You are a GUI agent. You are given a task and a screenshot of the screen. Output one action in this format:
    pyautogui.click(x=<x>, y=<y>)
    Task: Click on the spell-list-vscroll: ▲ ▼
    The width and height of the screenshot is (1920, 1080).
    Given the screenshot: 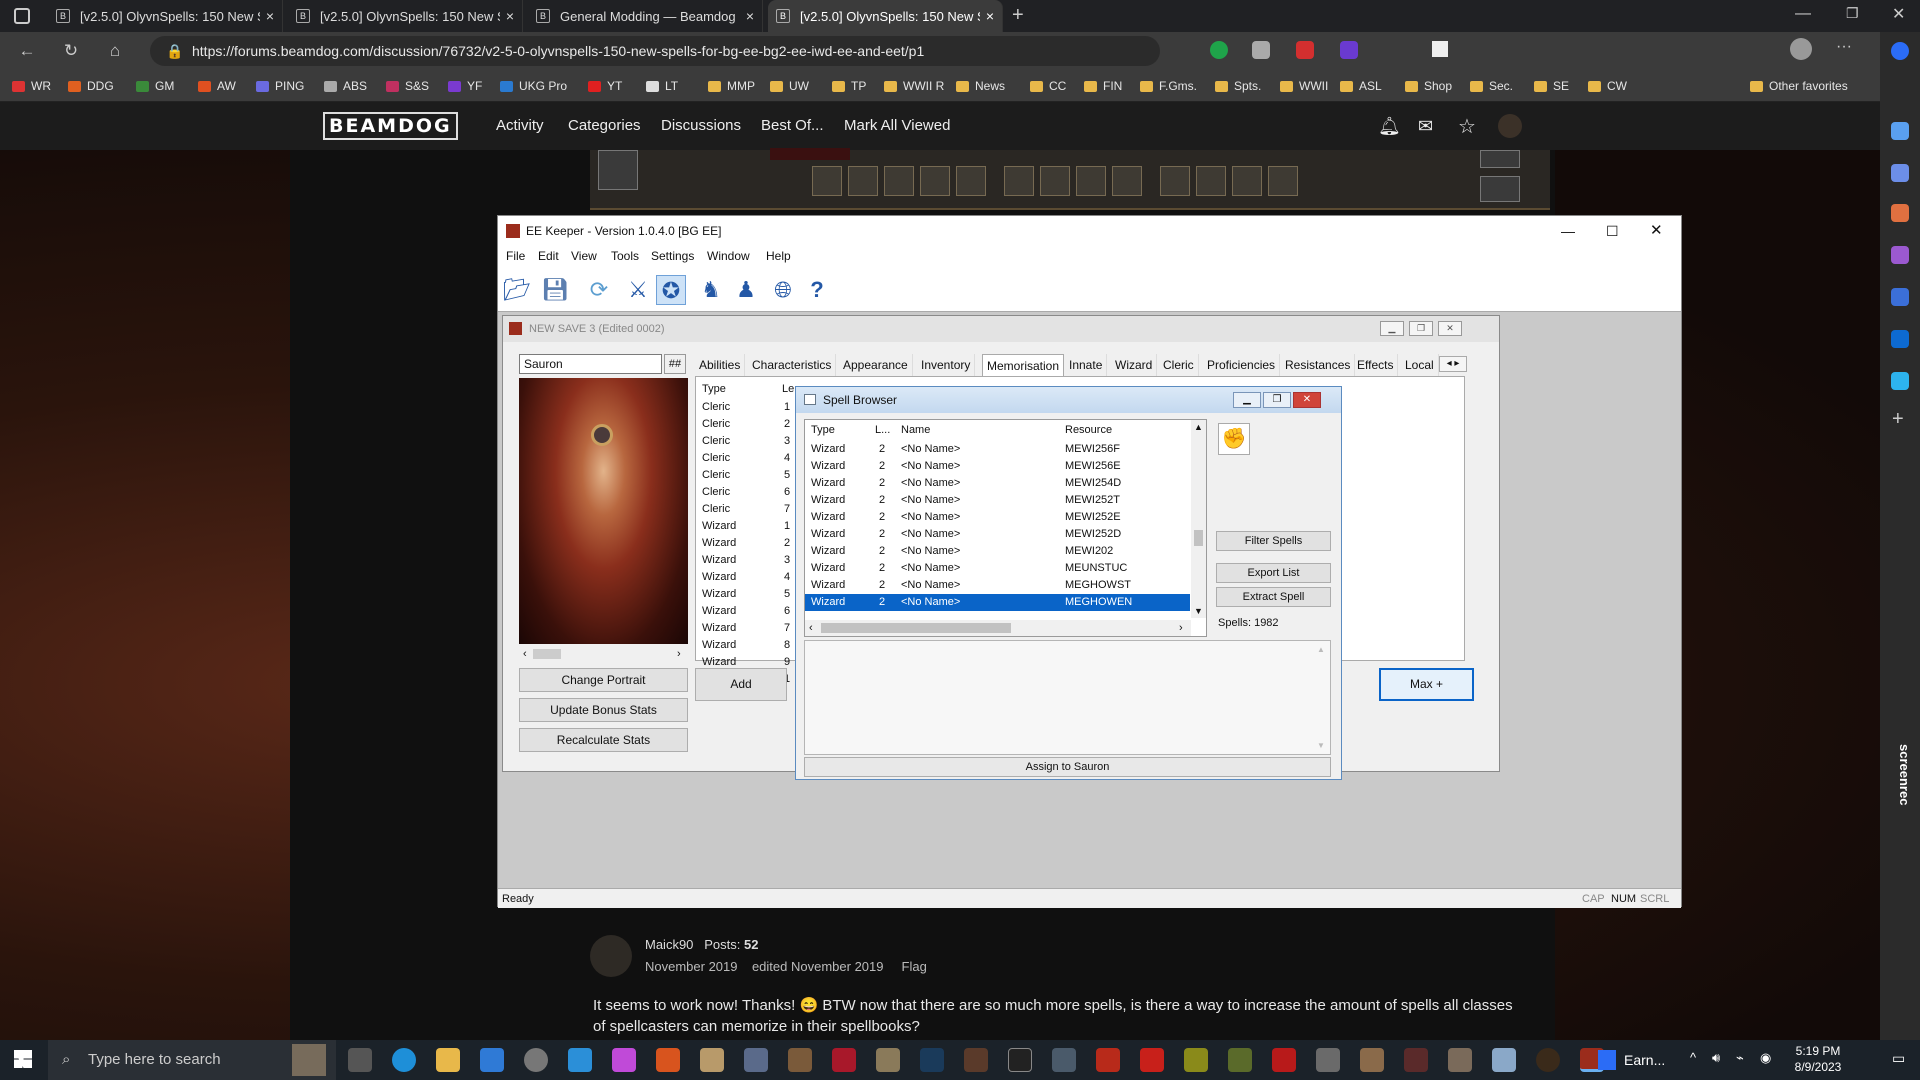 What is the action you would take?
    pyautogui.click(x=1198, y=519)
    